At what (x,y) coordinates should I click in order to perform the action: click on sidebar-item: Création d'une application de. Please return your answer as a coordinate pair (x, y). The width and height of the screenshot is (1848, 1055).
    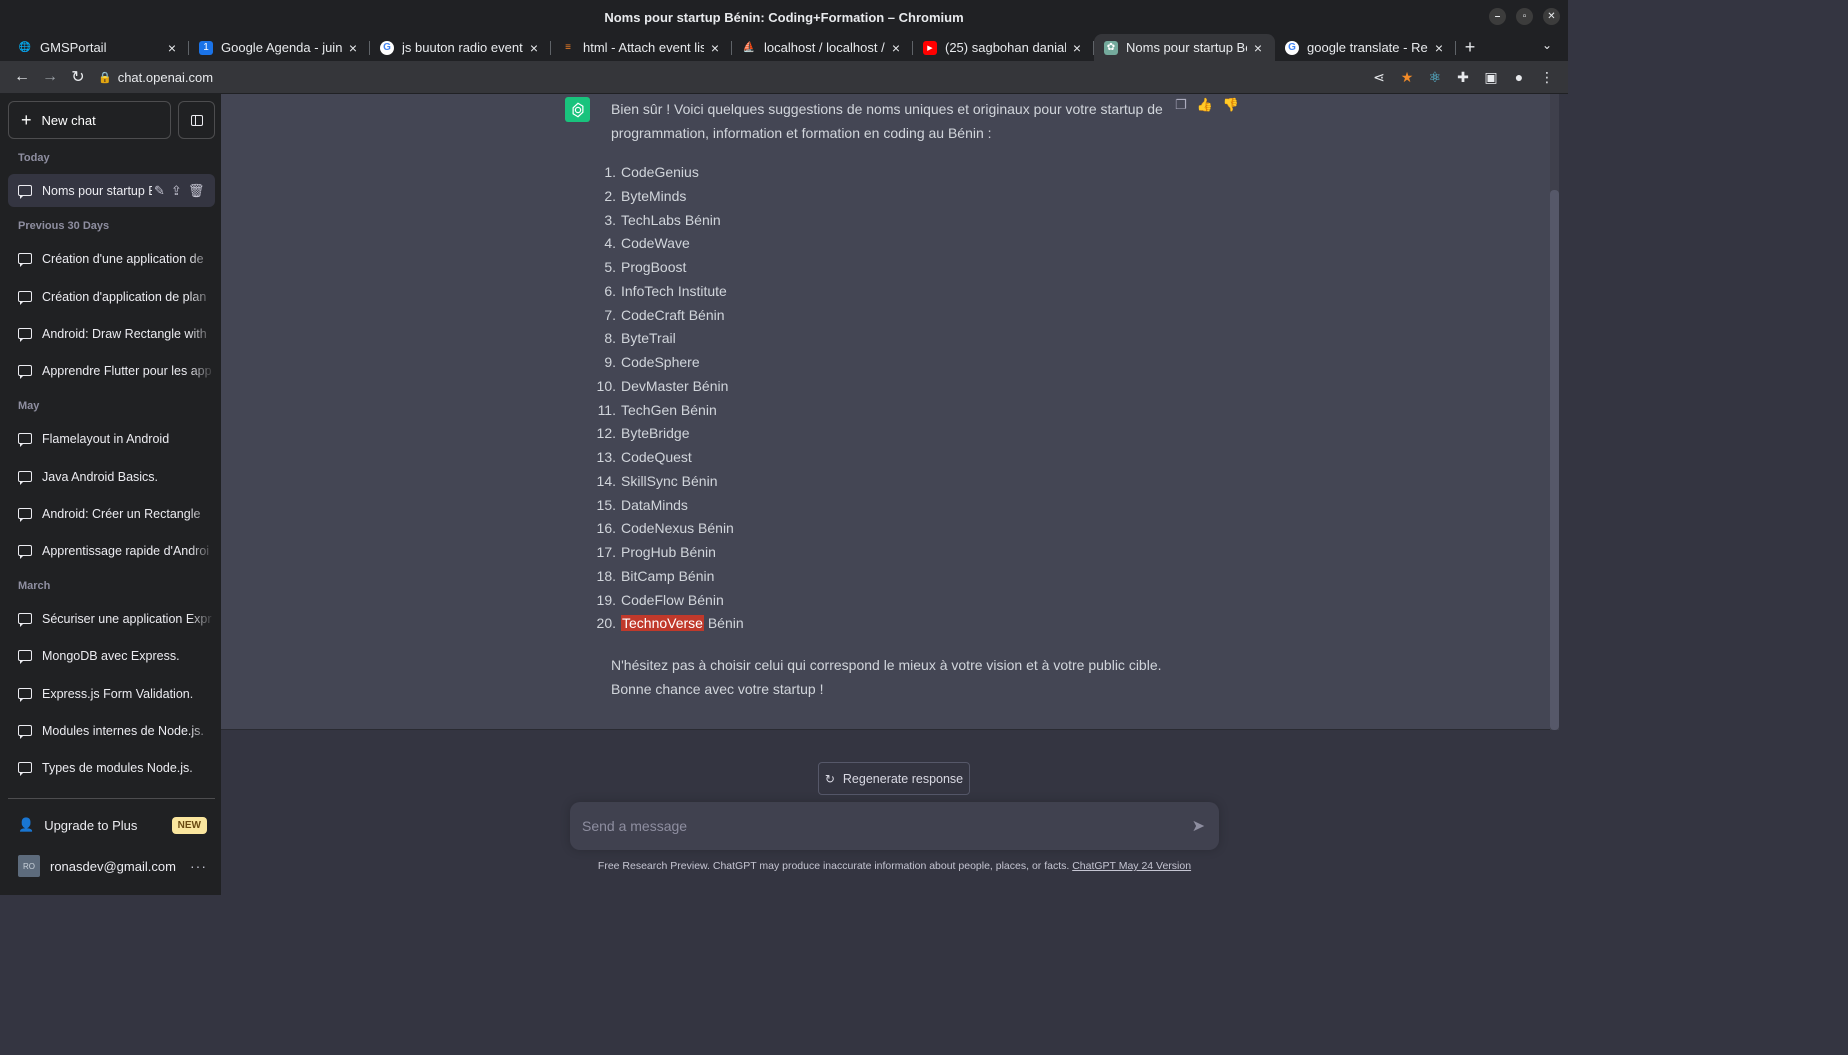
    Looking at the image, I should click on (111, 258).